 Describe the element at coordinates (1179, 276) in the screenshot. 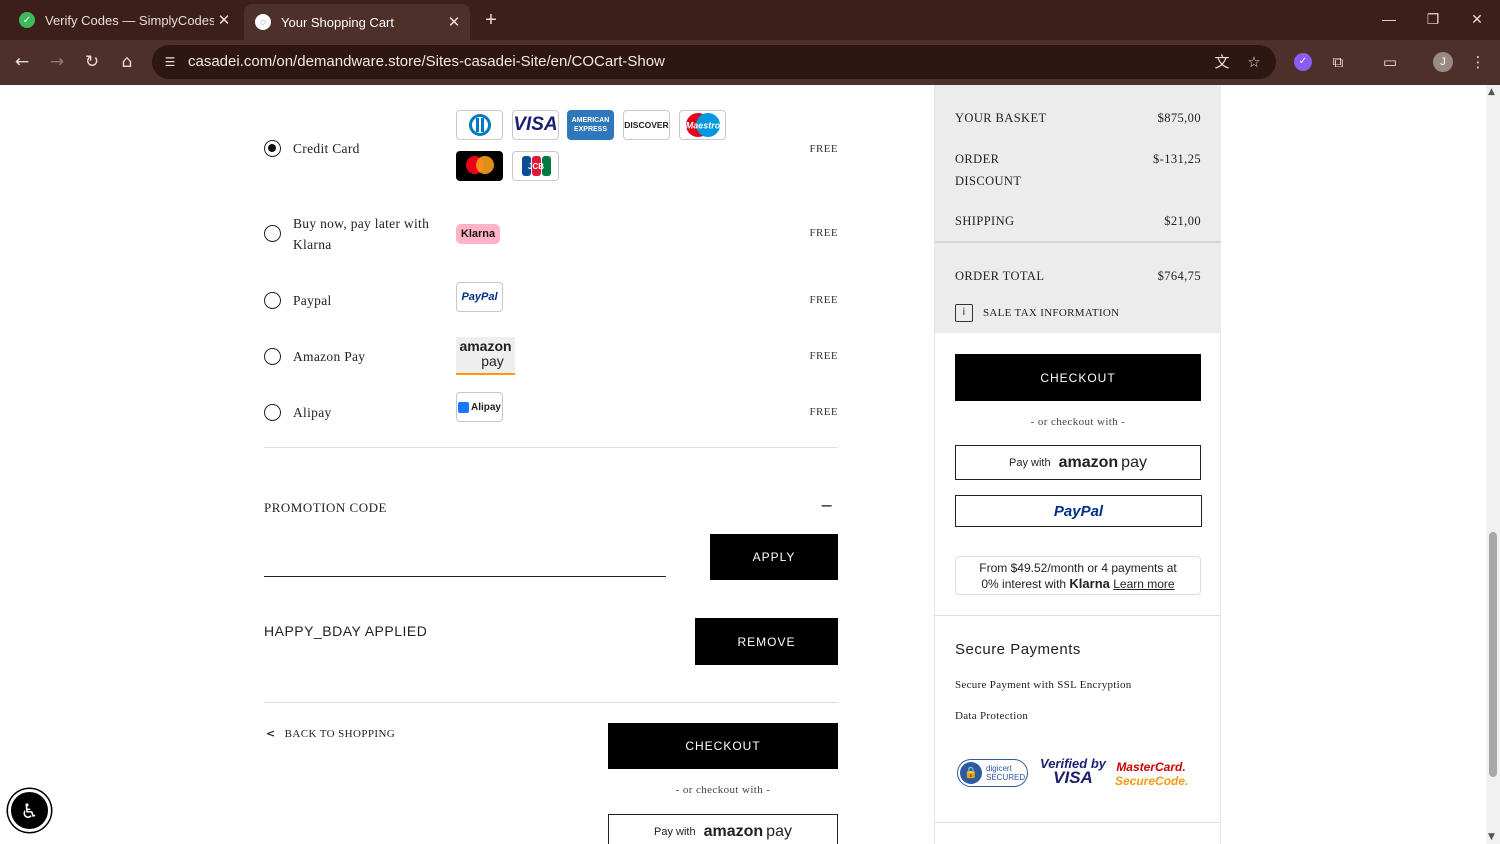

I see `summary-value: $764,75` at that location.